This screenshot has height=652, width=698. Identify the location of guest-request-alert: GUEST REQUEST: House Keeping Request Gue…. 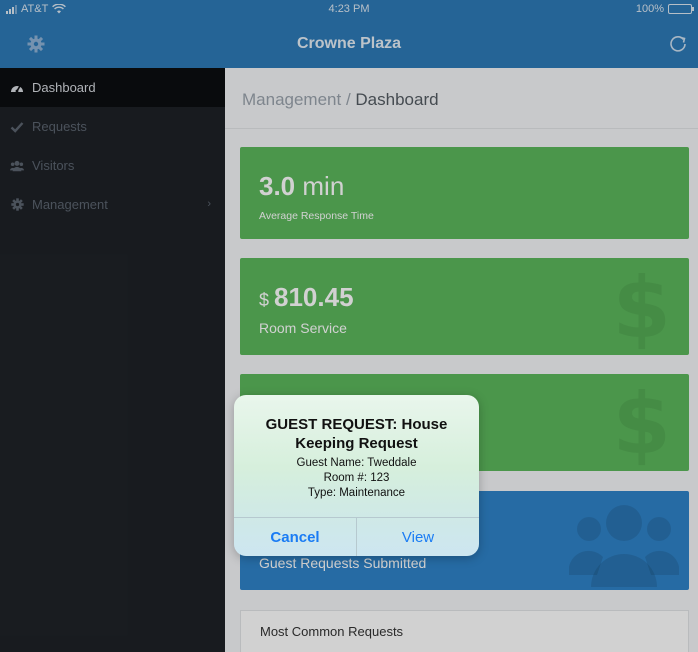
(356, 475).